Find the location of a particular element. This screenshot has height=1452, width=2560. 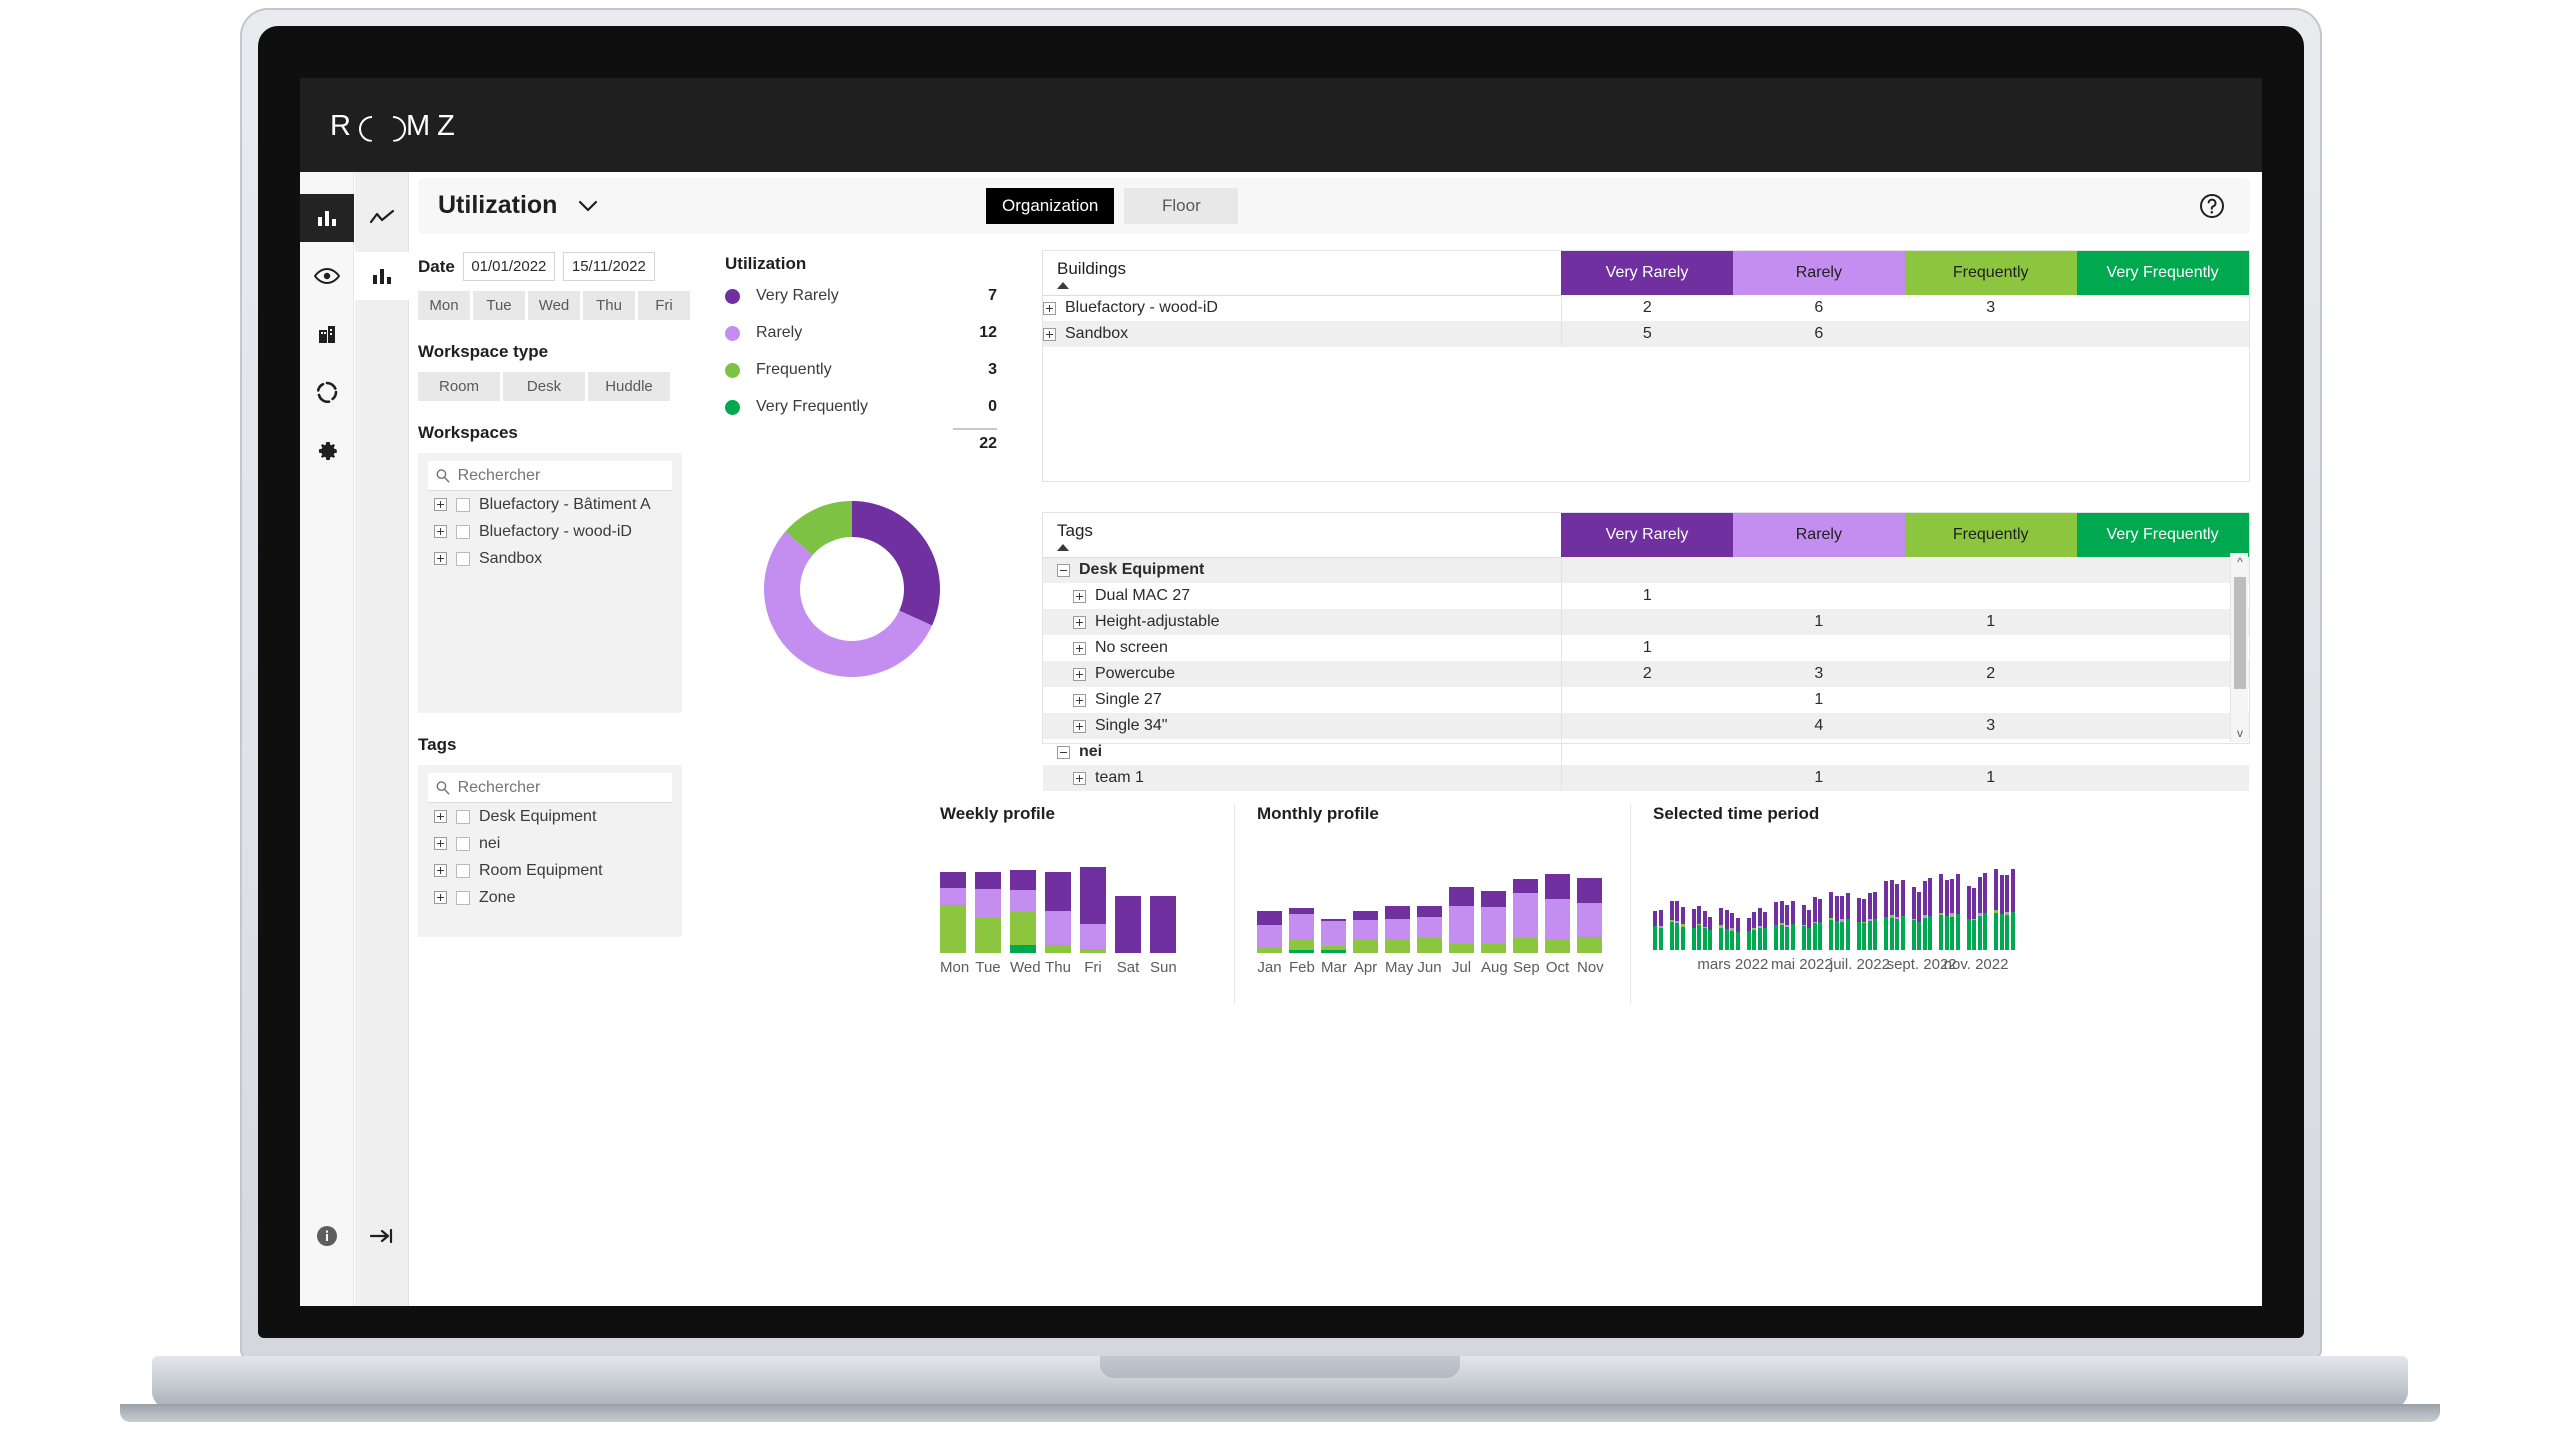

workspaces-search-input is located at coordinates (560, 475).